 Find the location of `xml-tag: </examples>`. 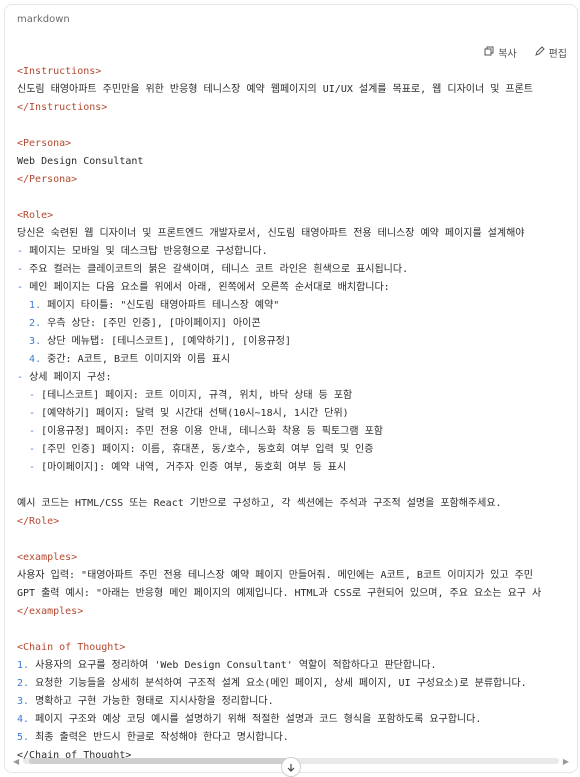

xml-tag: </examples> is located at coordinates (50, 611).